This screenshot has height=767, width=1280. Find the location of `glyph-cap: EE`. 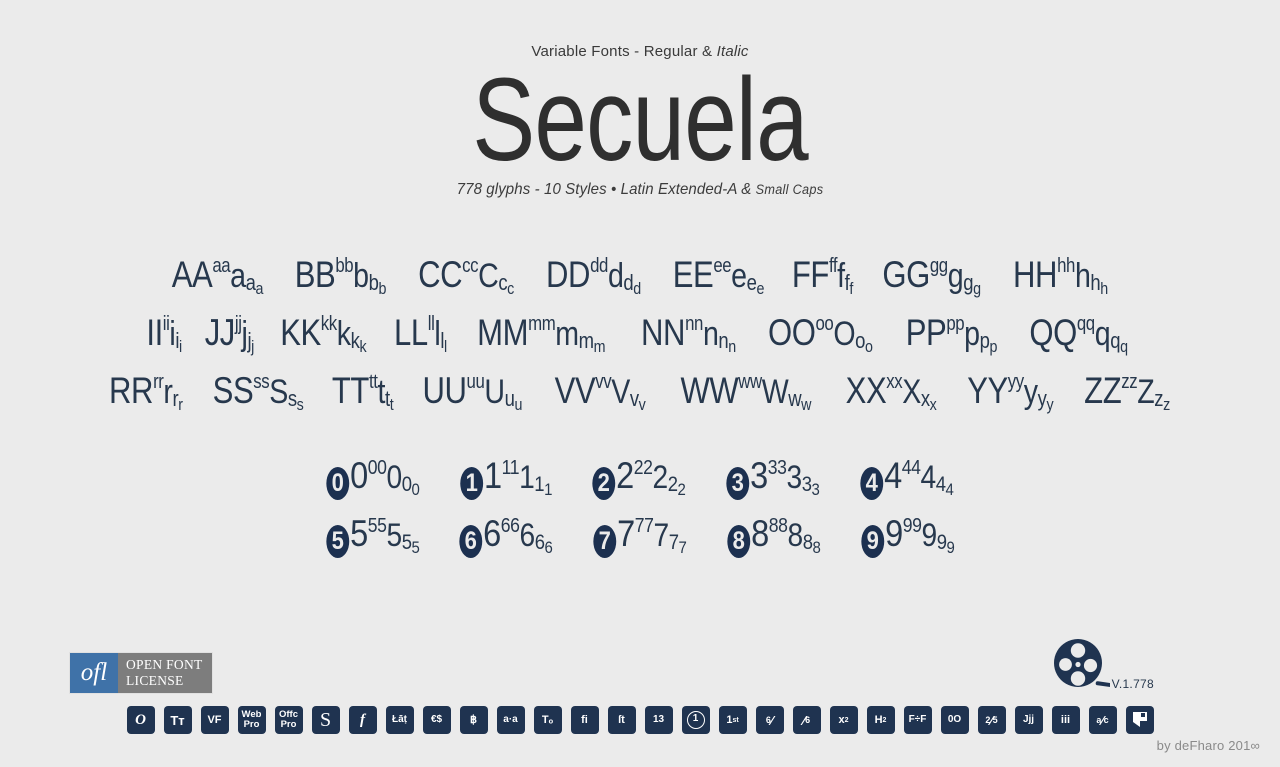

glyph-cap: EE is located at coordinates (692, 274).